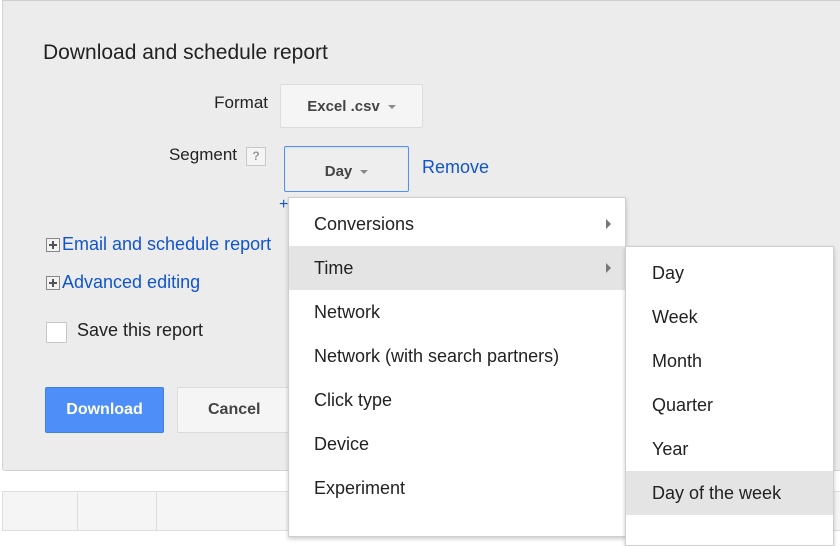  I want to click on add-segment-link: +, so click(283, 205).